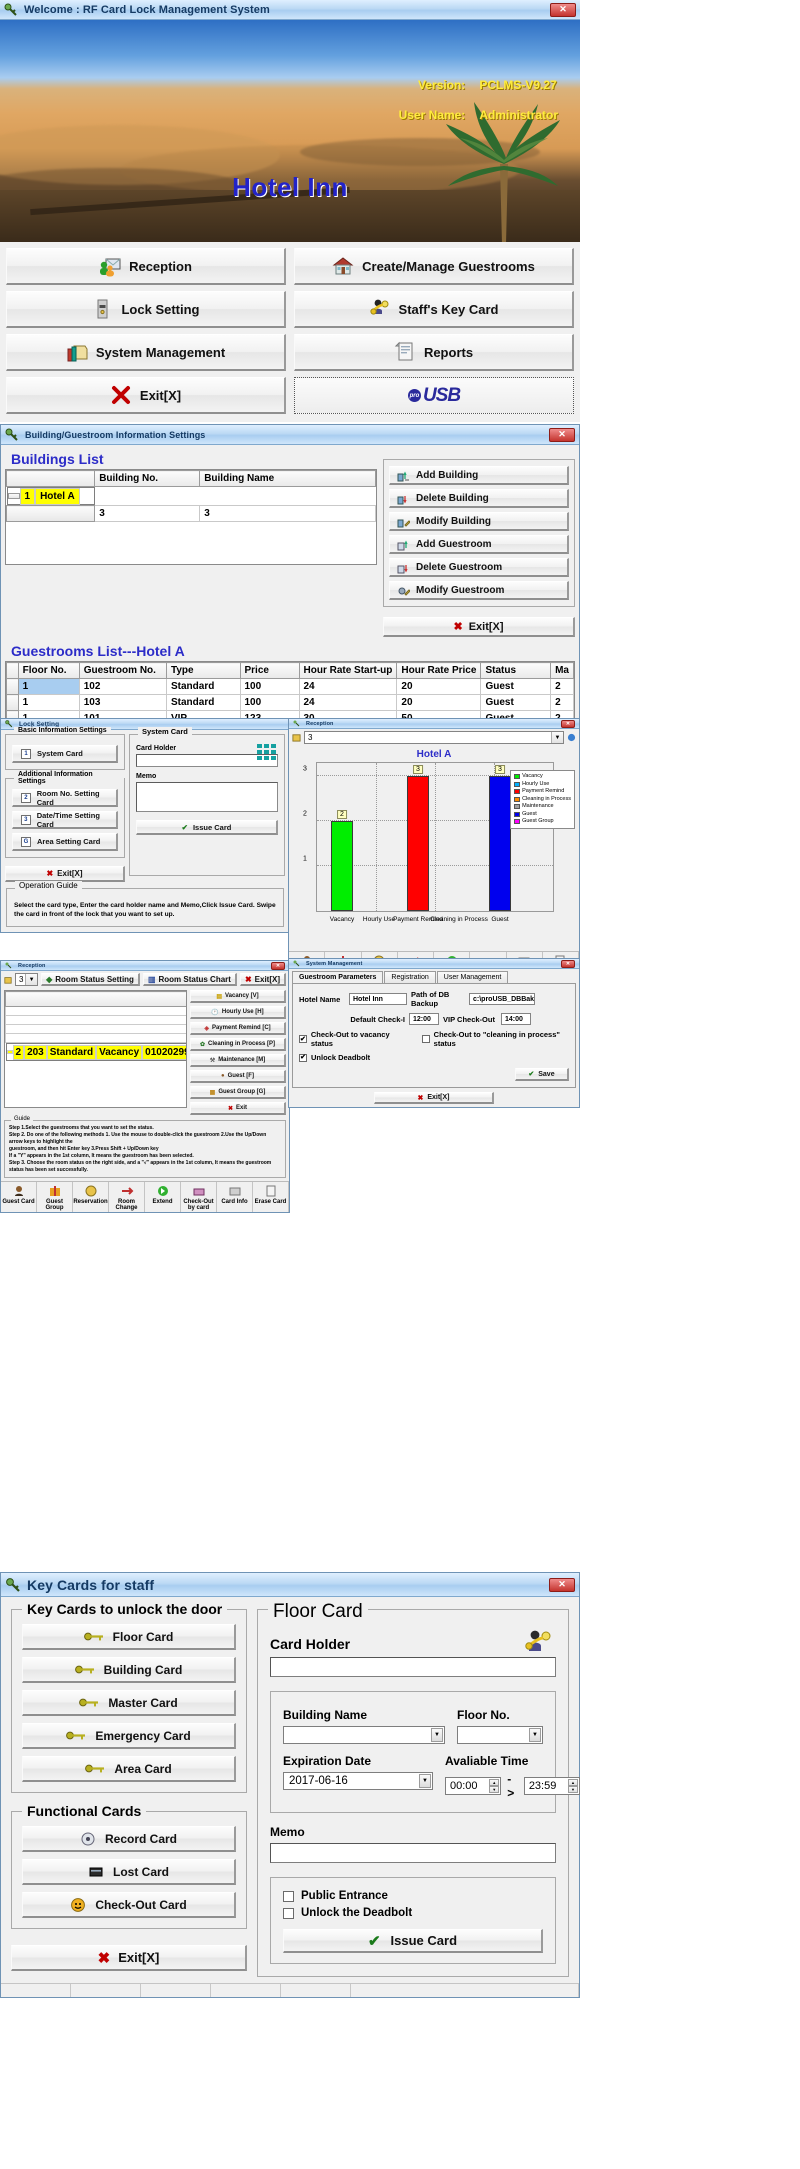  Describe the element at coordinates (290, 1990) in the screenshot. I see `keycards-bottom-bar` at that location.